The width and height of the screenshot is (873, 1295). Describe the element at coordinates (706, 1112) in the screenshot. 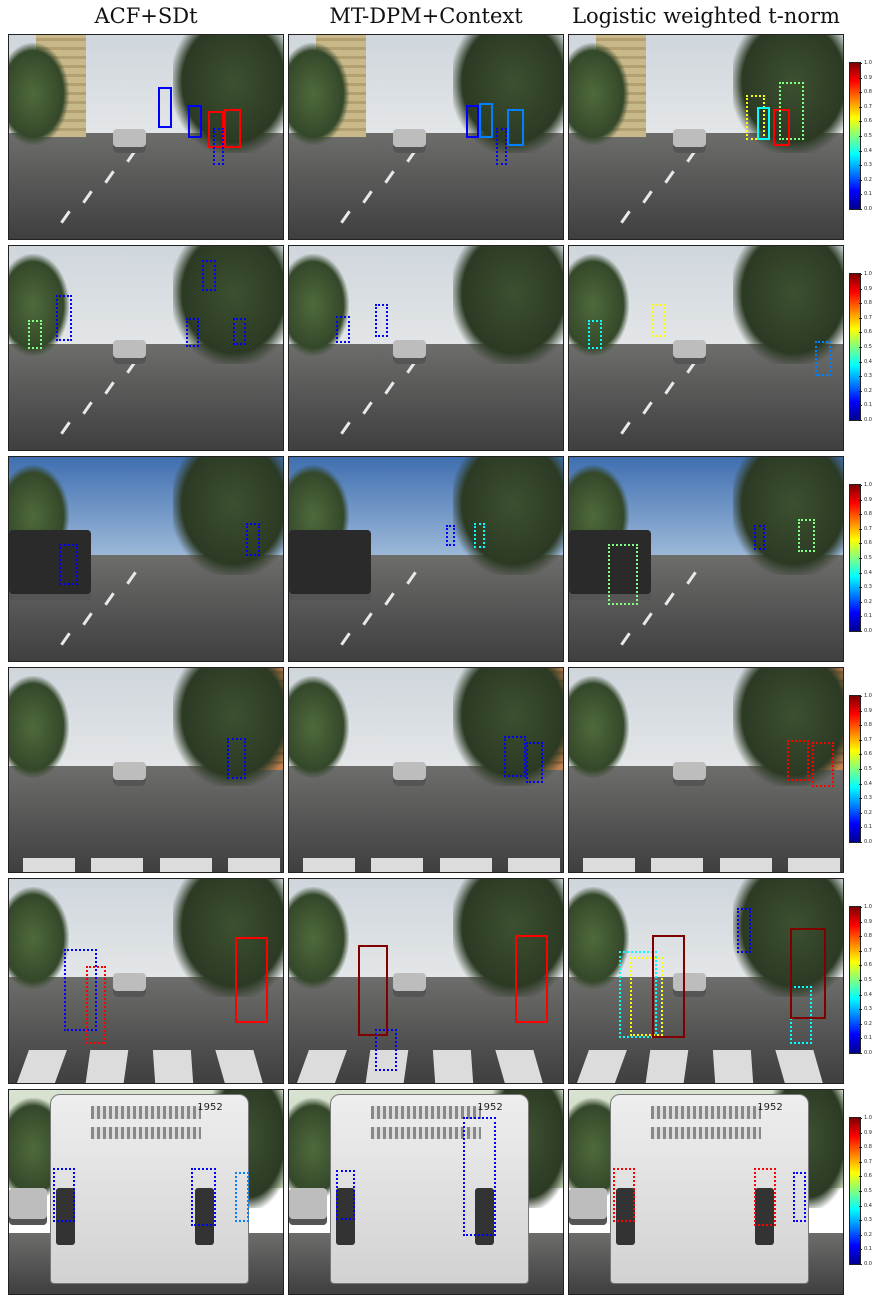

I see `bus-vent` at that location.